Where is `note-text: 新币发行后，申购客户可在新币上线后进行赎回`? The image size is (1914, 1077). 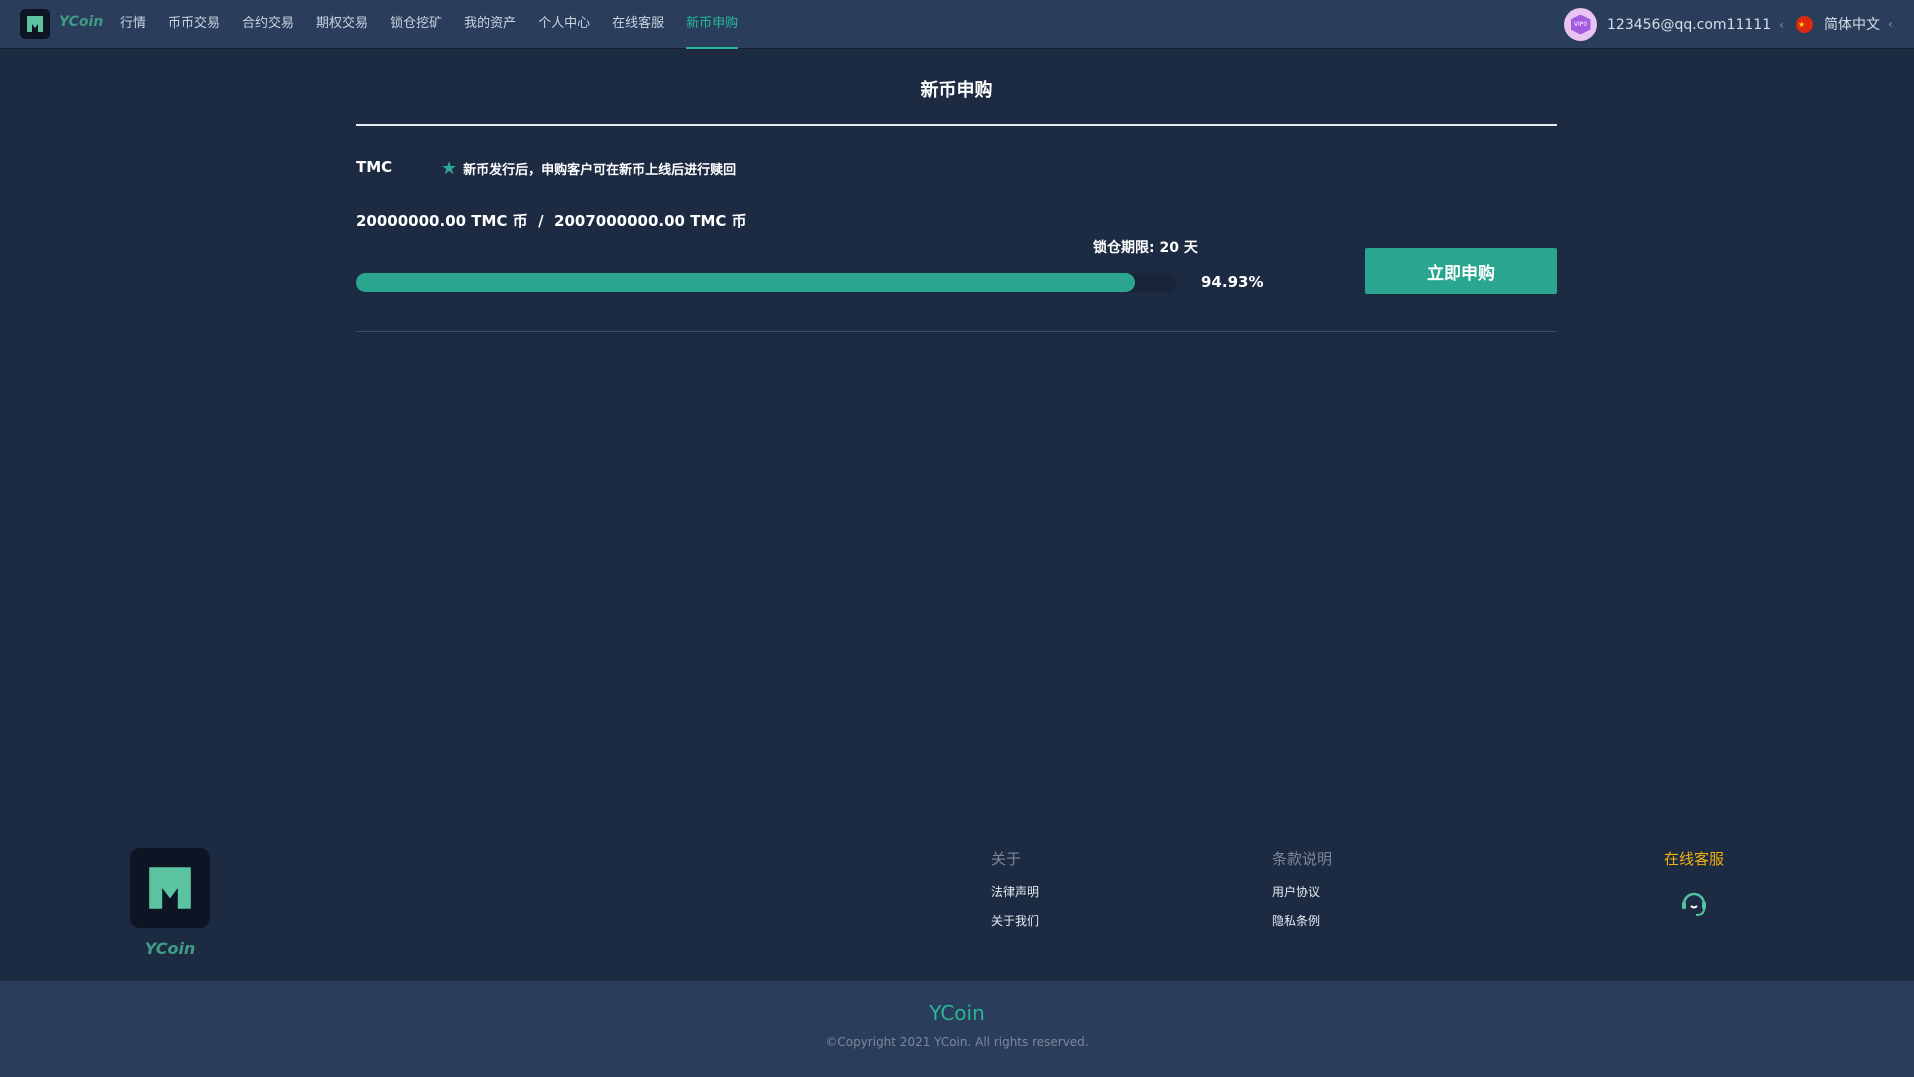 note-text: 新币发行后，申购客户可在新币上线后进行赎回 is located at coordinates (600, 170).